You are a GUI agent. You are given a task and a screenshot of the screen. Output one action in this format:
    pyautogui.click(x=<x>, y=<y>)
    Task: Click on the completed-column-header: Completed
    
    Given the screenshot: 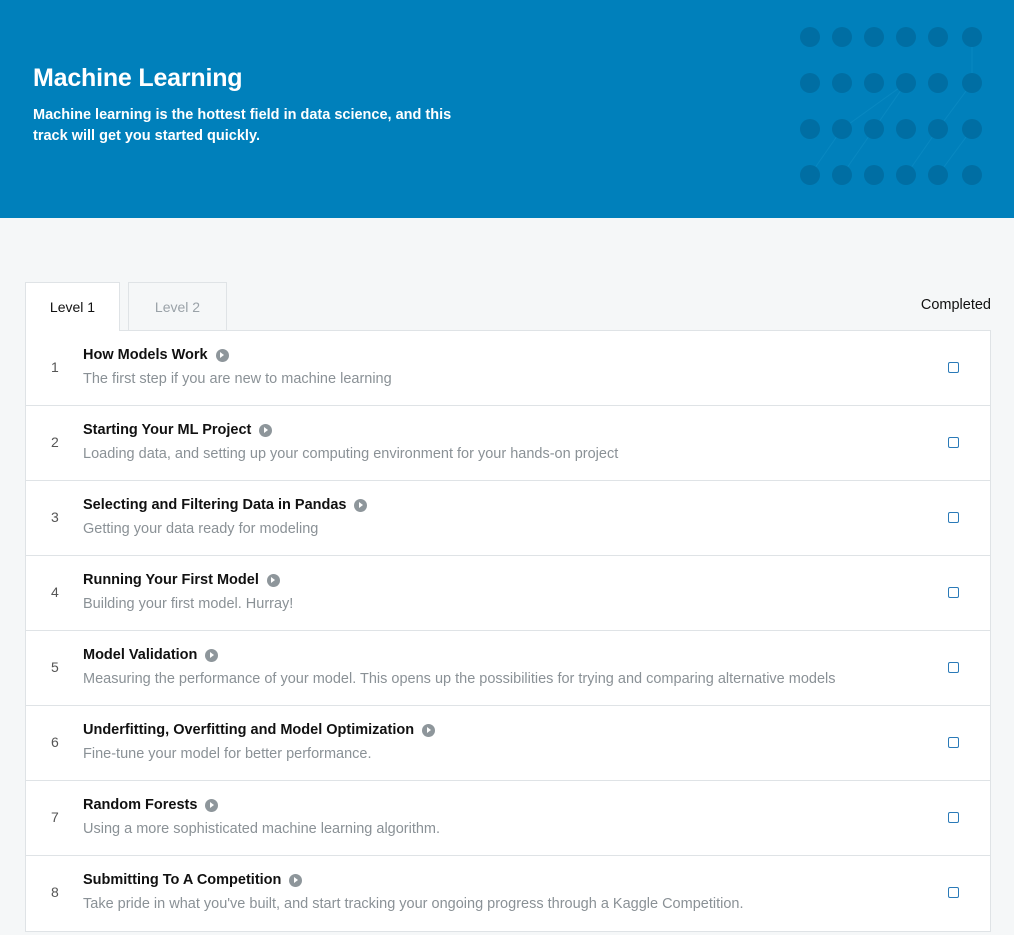 What is the action you would take?
    pyautogui.click(x=955, y=305)
    